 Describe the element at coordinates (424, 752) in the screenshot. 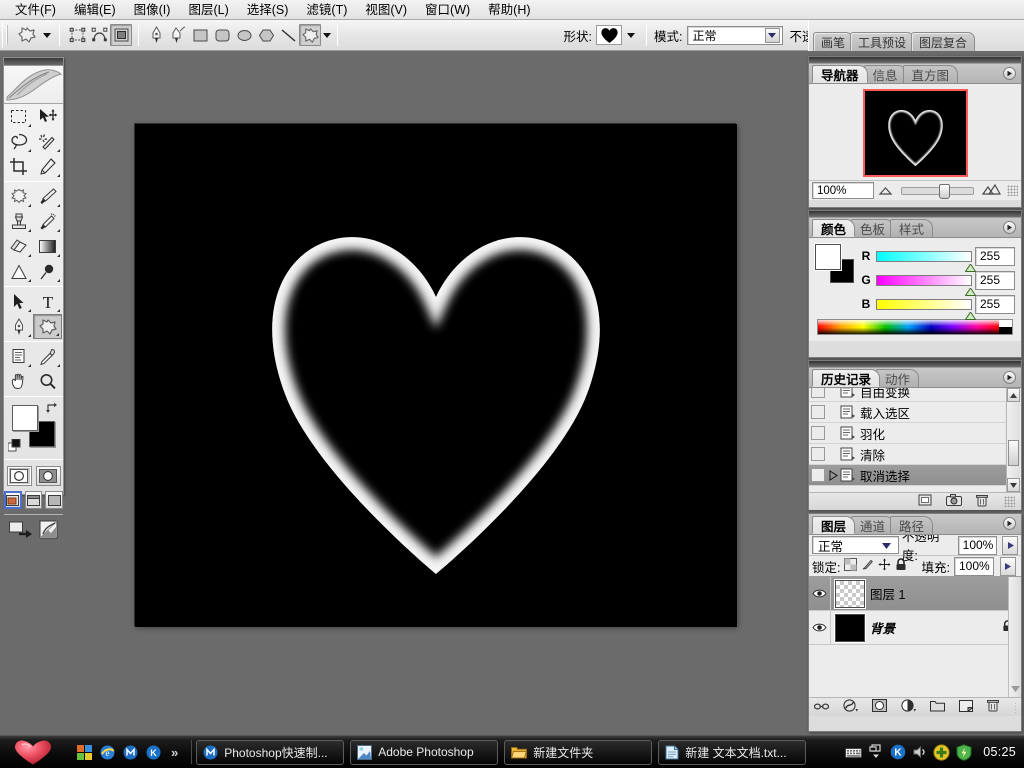

I see `taskbar-button-photoshop: Adobe Photoshop` at that location.